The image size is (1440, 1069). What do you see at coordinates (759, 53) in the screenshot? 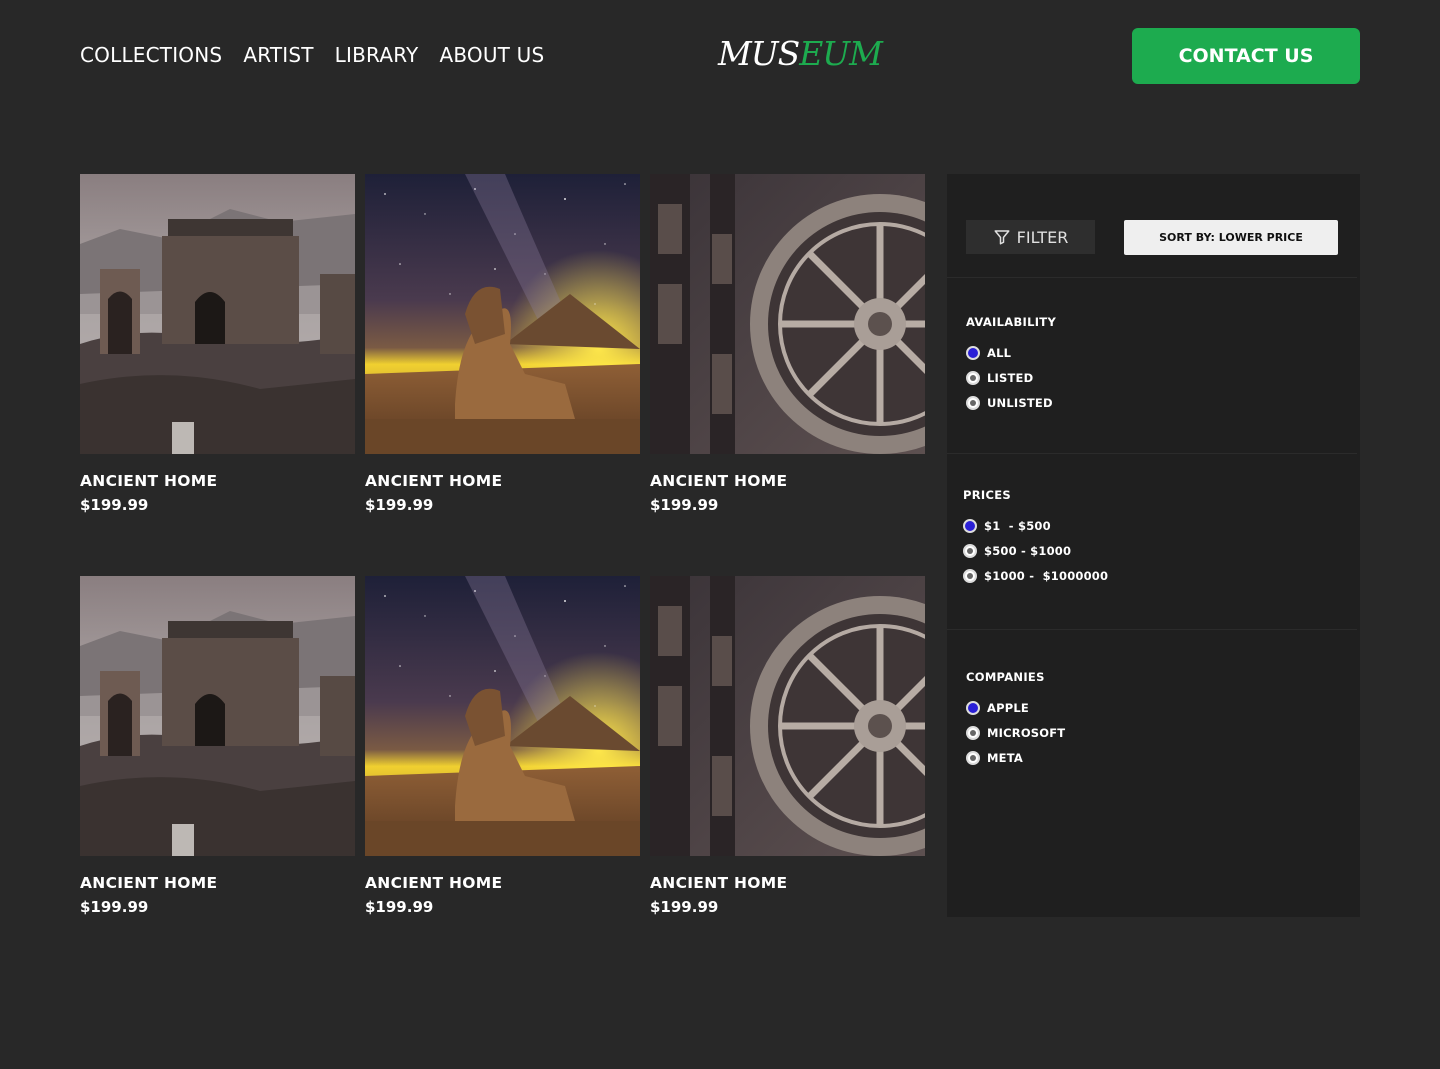
I see `logo-part1: MUS` at bounding box center [759, 53].